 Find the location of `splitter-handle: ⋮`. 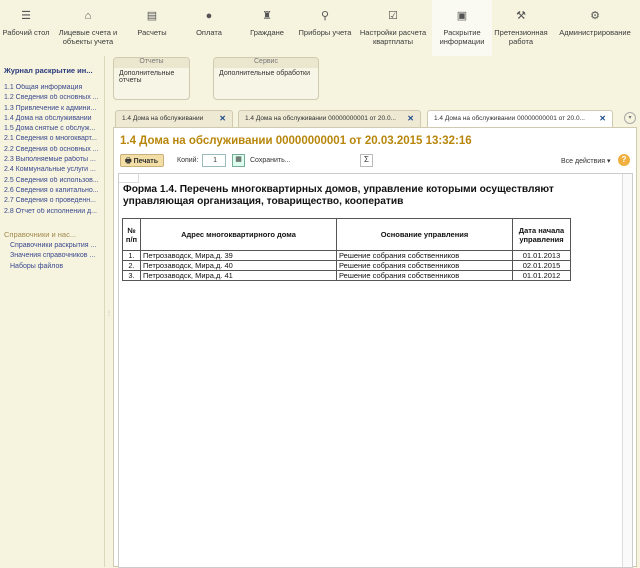

splitter-handle: ⋮ is located at coordinates (109, 313).